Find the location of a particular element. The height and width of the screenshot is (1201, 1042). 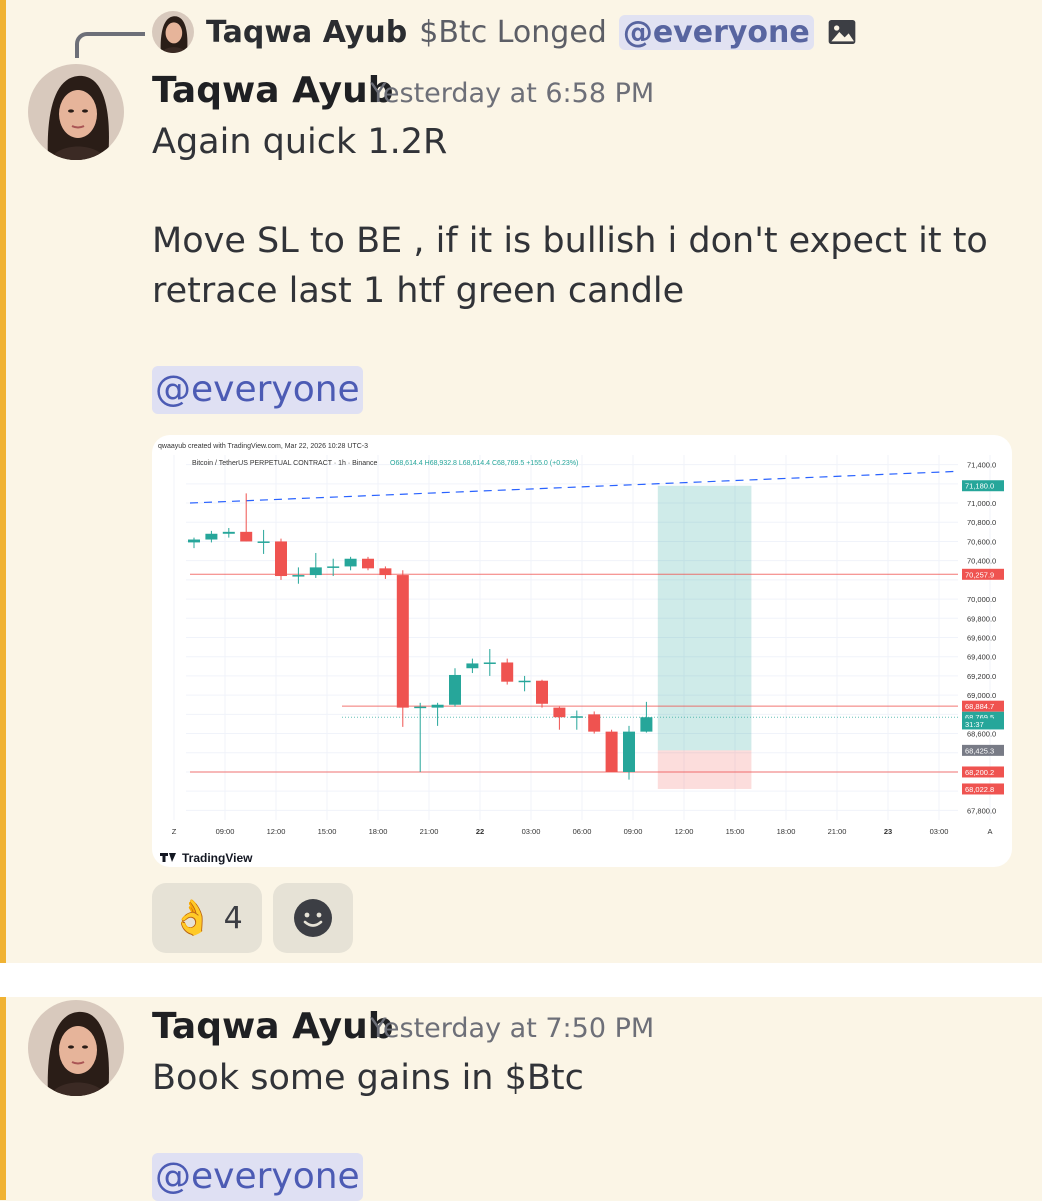

price-tick-label: 69,200.0 is located at coordinates (981, 676).